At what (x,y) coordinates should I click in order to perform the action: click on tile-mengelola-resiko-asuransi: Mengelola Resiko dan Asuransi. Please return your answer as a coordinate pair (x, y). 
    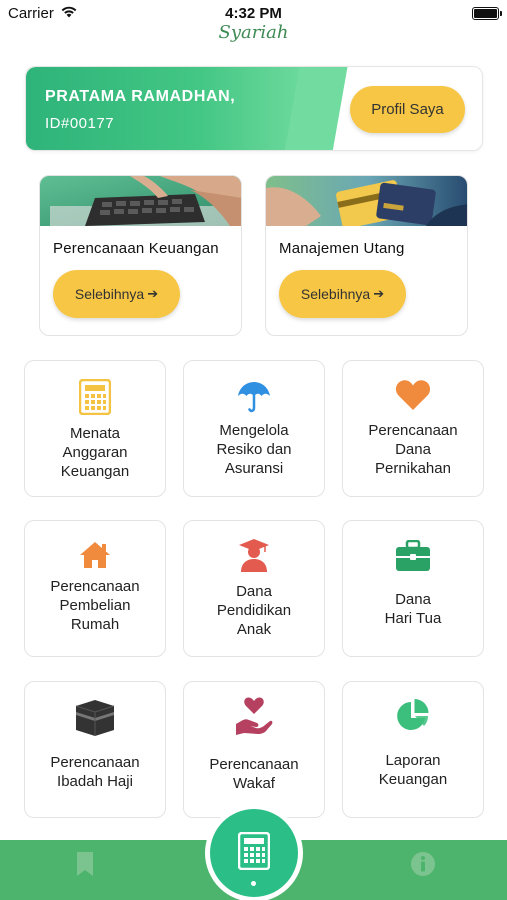
    Looking at the image, I should click on (254, 428).